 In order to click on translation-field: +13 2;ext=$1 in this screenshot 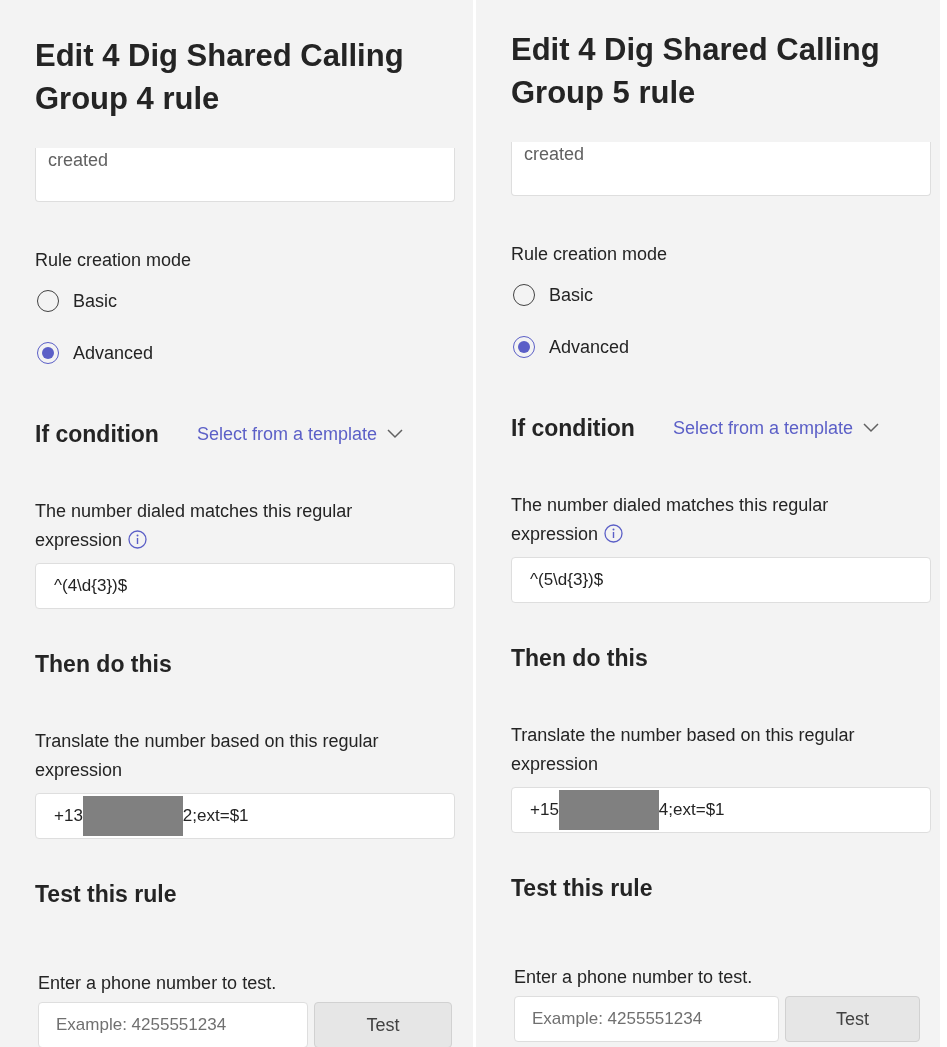, I will do `click(245, 816)`.